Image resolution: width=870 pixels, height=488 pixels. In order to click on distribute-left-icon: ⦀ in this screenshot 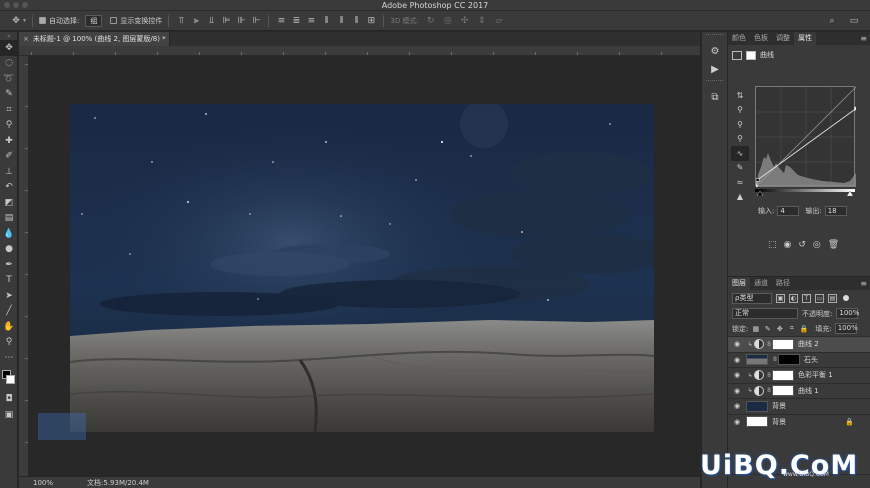, I will do `click(326, 21)`.